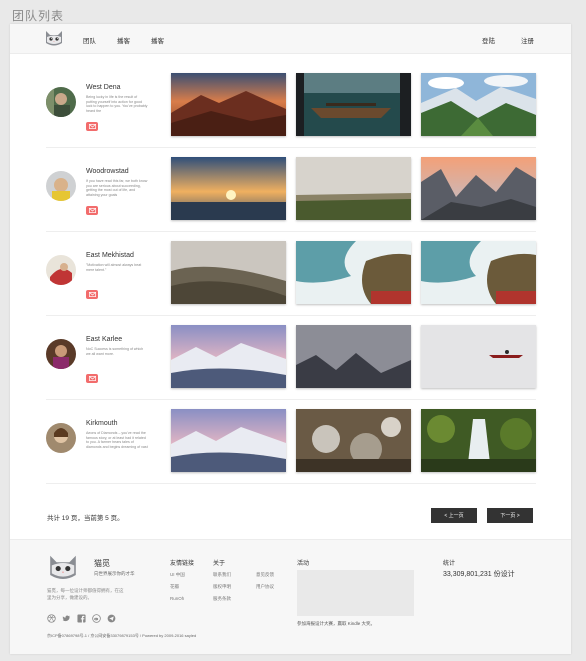 Image resolution: width=586 pixels, height=661 pixels. I want to click on footer-link: 服务条款, so click(222, 599).